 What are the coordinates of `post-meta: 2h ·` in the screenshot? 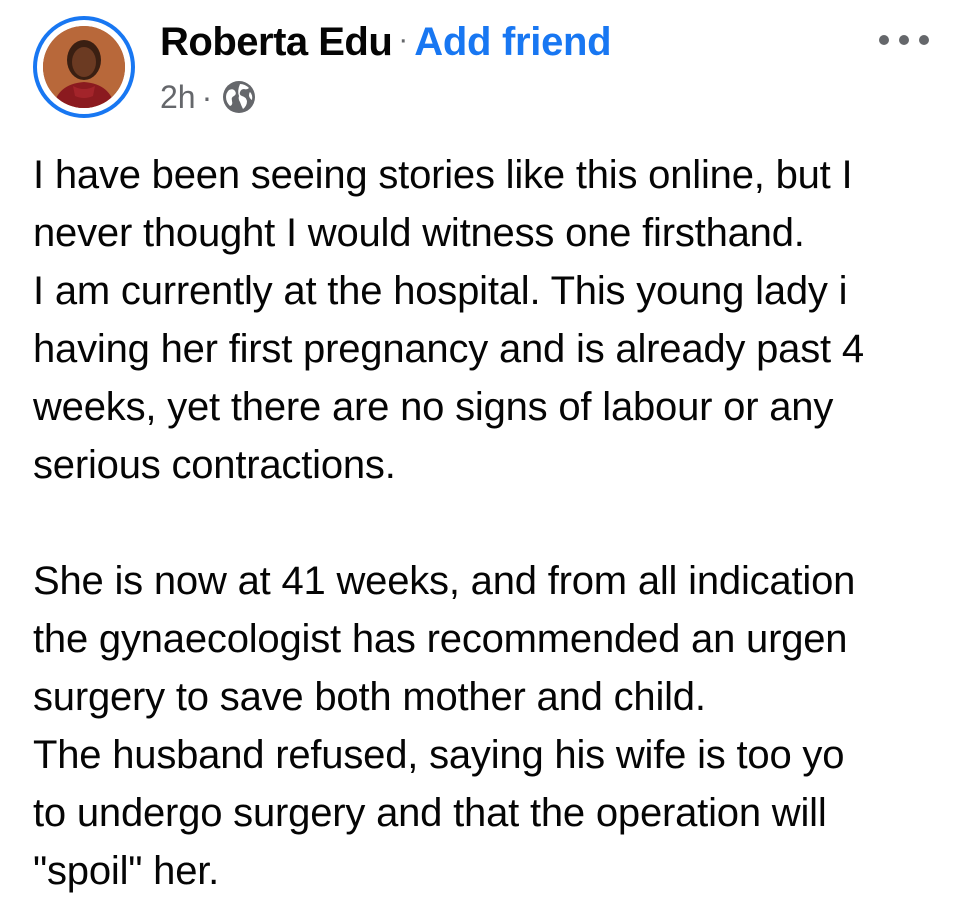 It's located at (209, 97).